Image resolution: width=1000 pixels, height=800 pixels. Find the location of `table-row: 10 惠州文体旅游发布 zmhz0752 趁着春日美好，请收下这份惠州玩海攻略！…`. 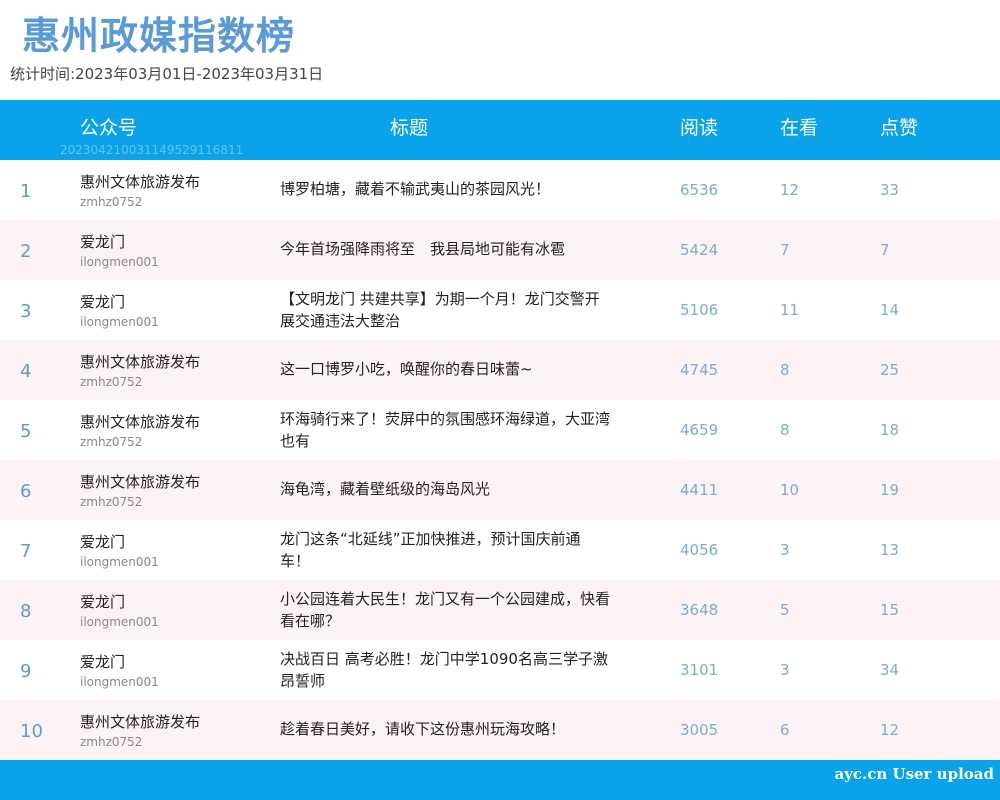

table-row: 10 惠州文体旅游发布 zmhz0752 趁着春日美好，请收下这份惠州玩海攻略！… is located at coordinates (500, 730).